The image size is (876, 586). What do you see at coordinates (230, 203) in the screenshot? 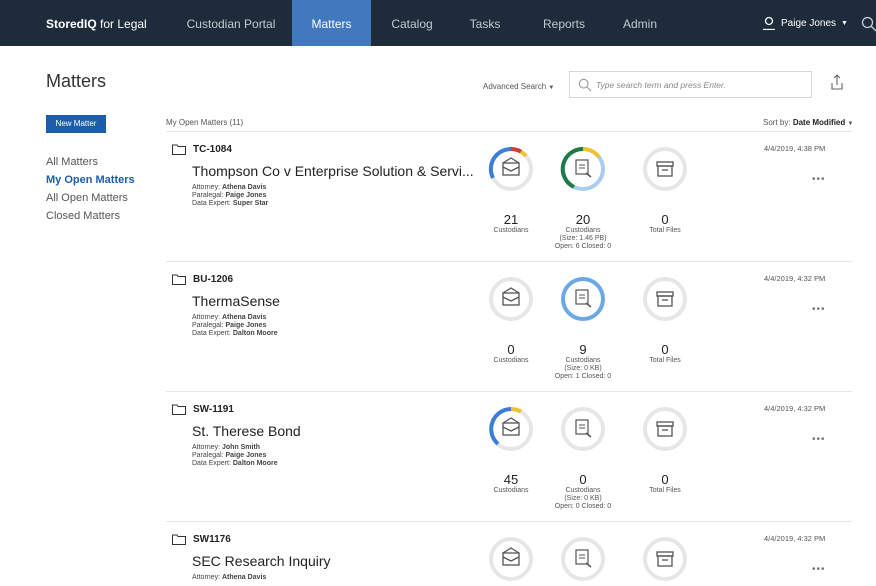
I see `matter-data-expert: Data Expert: Super Star` at bounding box center [230, 203].